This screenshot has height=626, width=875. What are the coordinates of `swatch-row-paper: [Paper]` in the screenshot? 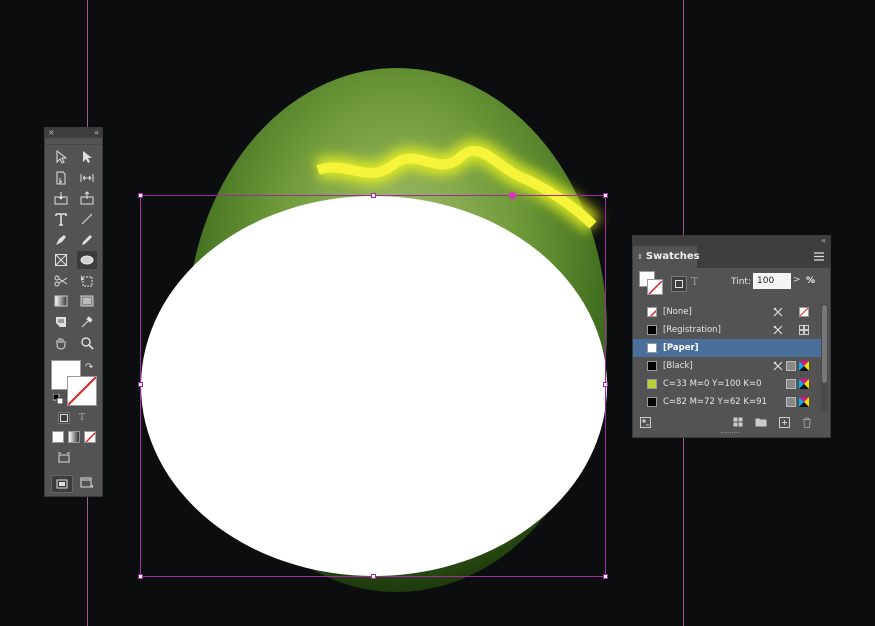 It's located at (727, 348).